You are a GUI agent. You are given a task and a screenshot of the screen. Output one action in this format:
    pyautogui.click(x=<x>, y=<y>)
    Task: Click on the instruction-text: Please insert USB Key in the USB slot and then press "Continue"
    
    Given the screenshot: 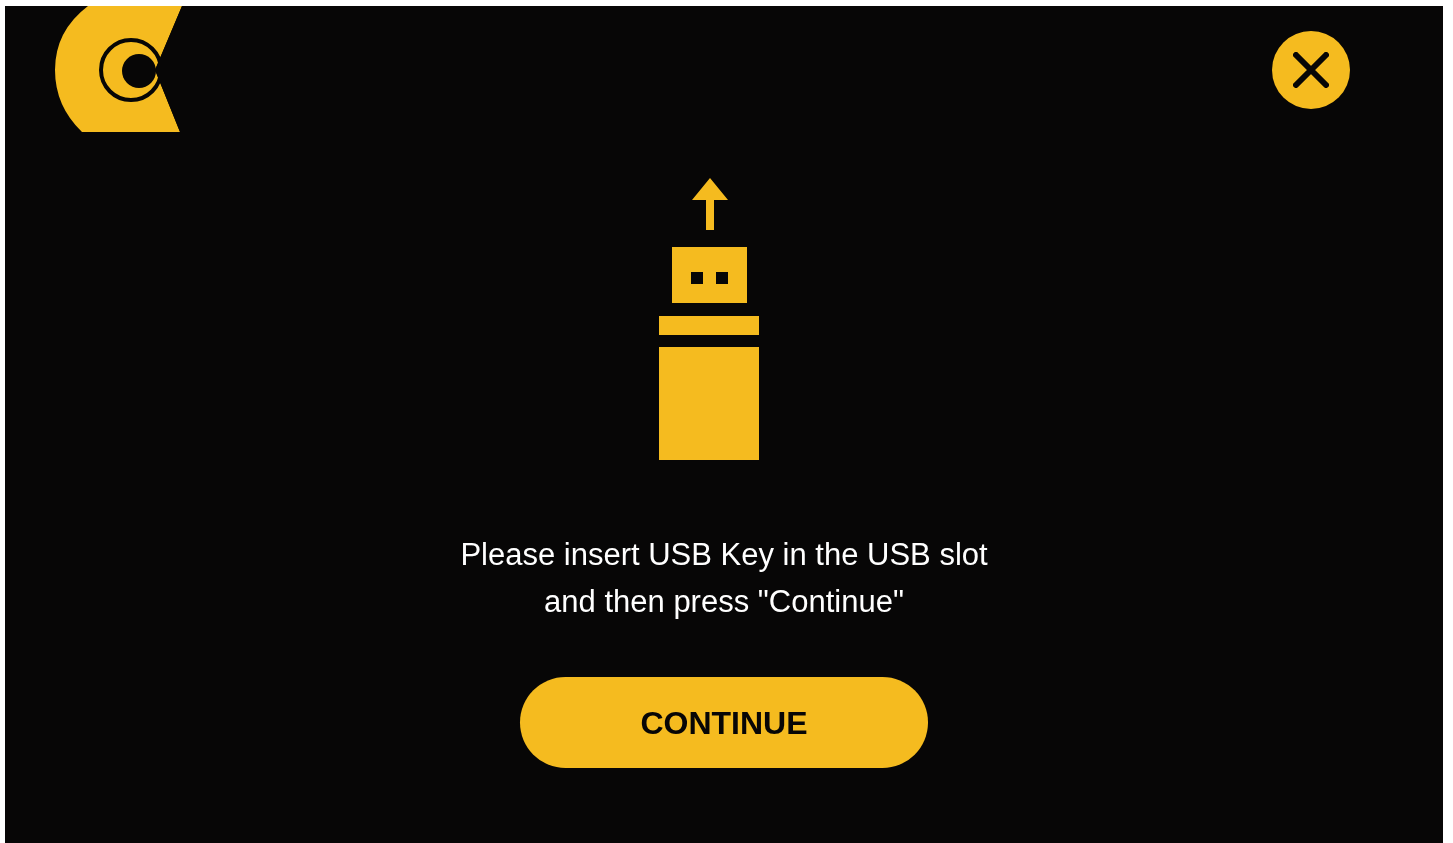 What is the action you would take?
    pyautogui.click(x=724, y=578)
    